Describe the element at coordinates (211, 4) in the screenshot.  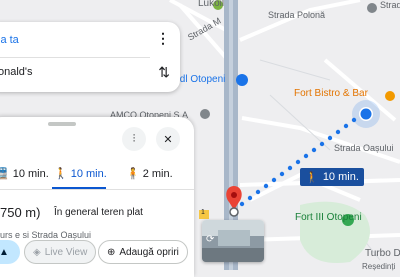
I see `poi-lukoil: Lukoil` at that location.